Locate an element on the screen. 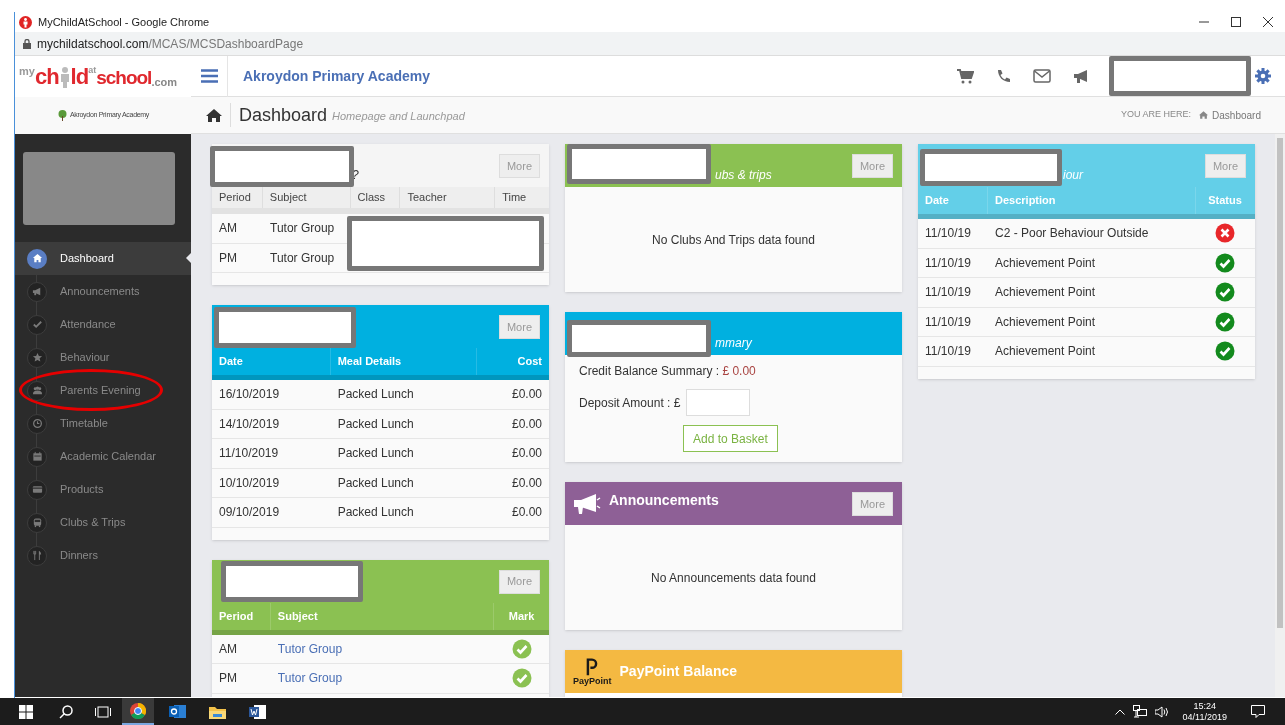  card-title: Announcements is located at coordinates (664, 500).